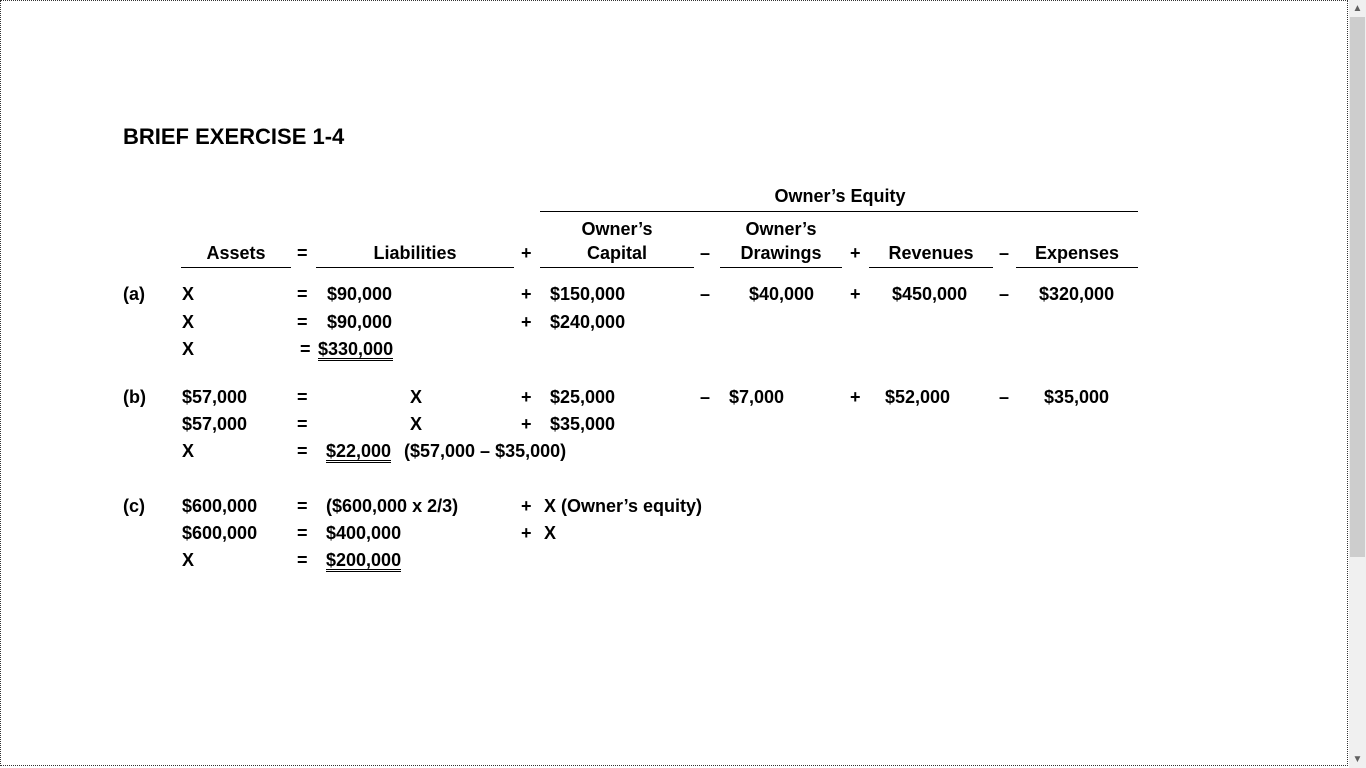 The height and width of the screenshot is (768, 1366). Describe the element at coordinates (234, 136) in the screenshot. I see `page-title: BRIEF EXERCISE 1-4` at that location.